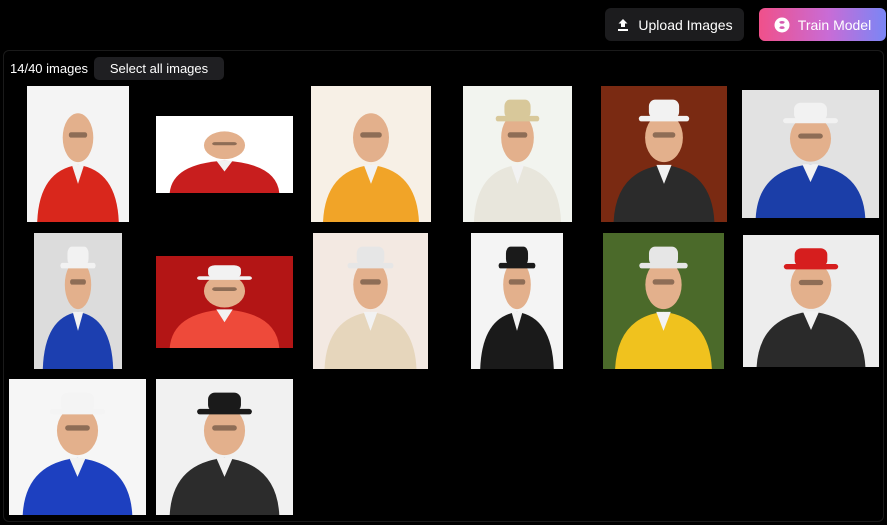  I want to click on top-toolbar: Upload Images Train Model, so click(443, 24).